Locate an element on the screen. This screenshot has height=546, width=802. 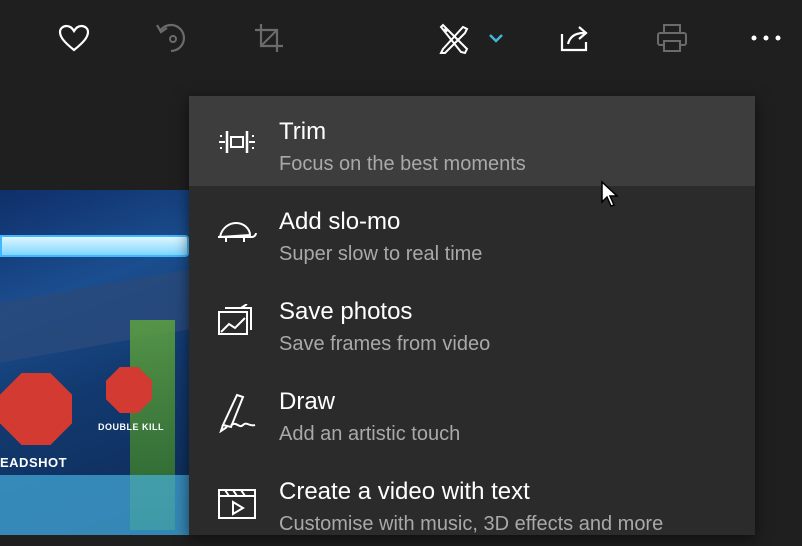
favorite-button is located at coordinates (74, 38).